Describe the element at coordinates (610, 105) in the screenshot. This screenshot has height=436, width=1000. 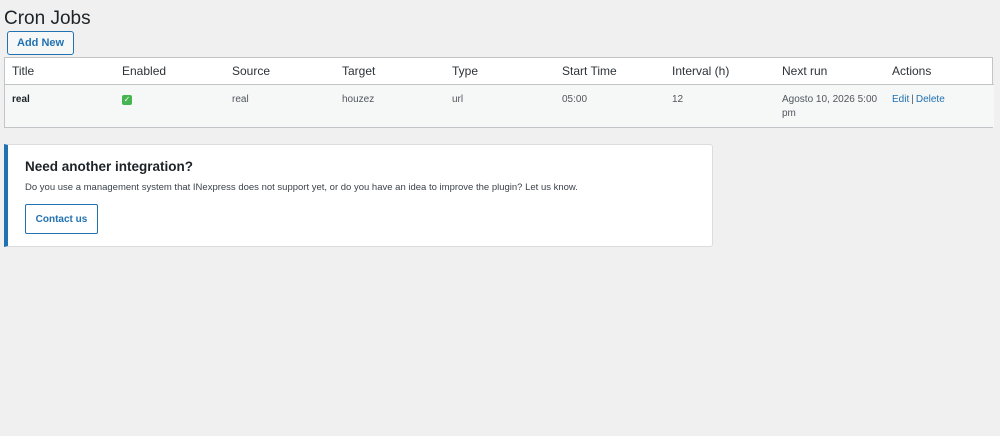
I see `cell-start-time: 05:00` at that location.